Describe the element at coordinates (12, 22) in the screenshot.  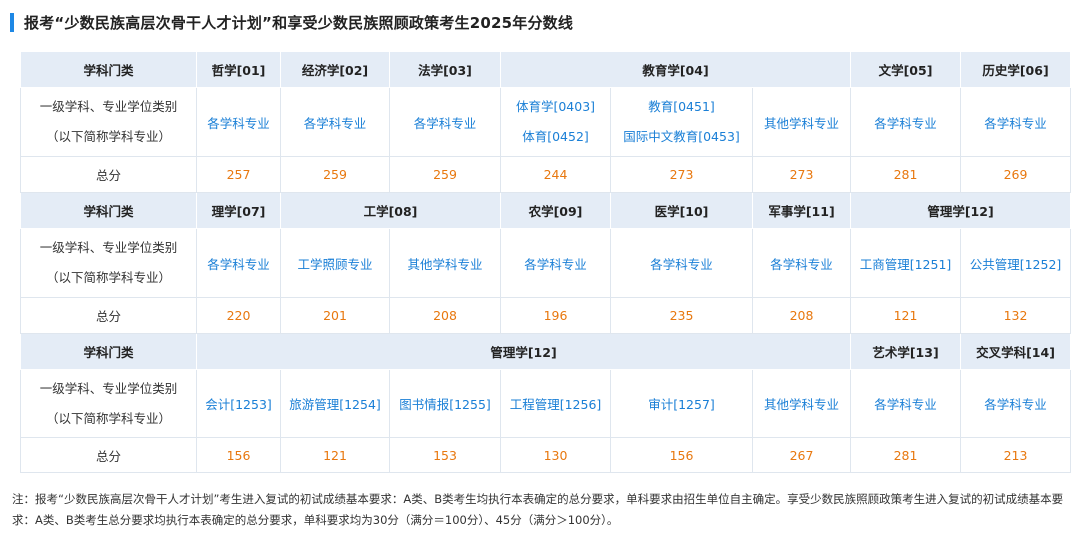
I see `title-accent-bar` at that location.